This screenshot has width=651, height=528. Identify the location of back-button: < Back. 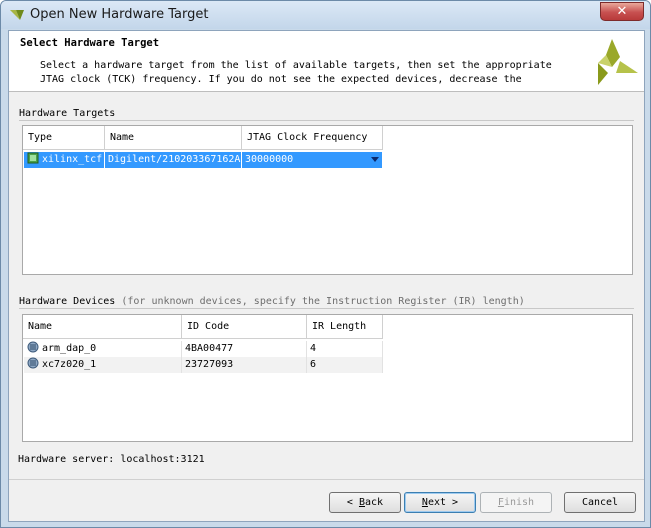
(365, 502).